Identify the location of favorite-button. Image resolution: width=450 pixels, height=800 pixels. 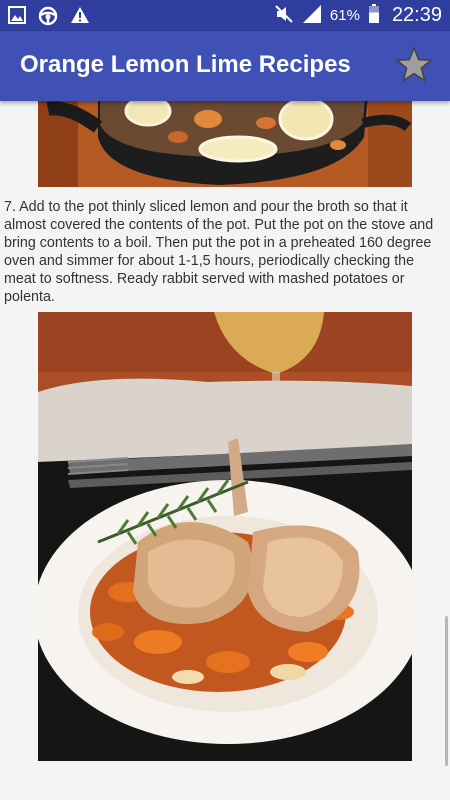
(414, 65).